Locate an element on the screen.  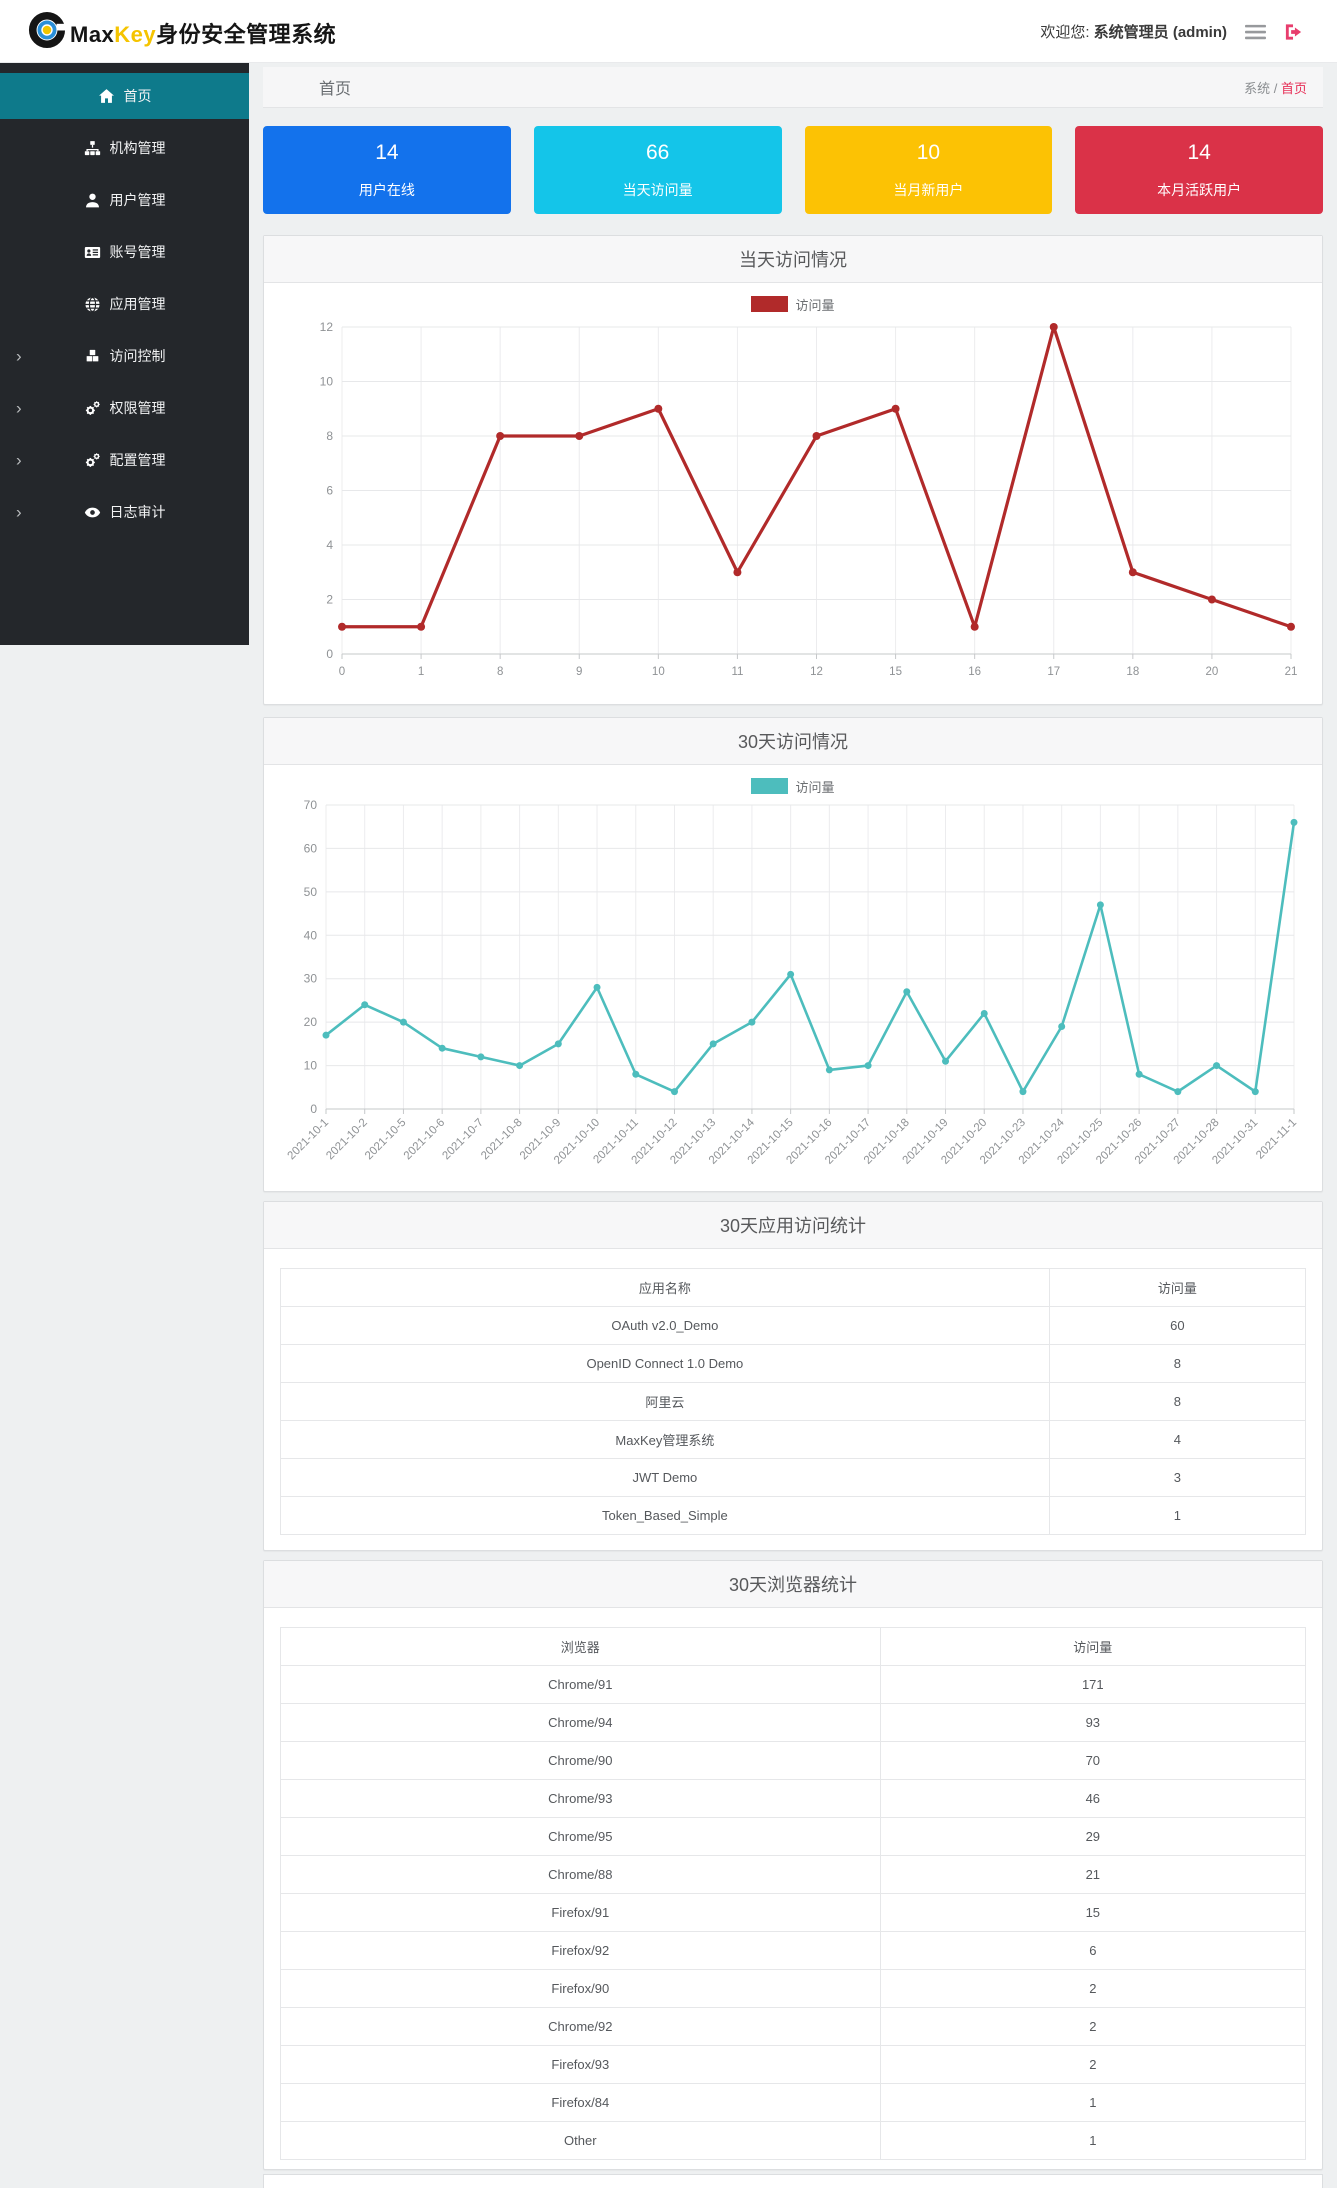
svg-text: 6 is located at coordinates (329, 491).